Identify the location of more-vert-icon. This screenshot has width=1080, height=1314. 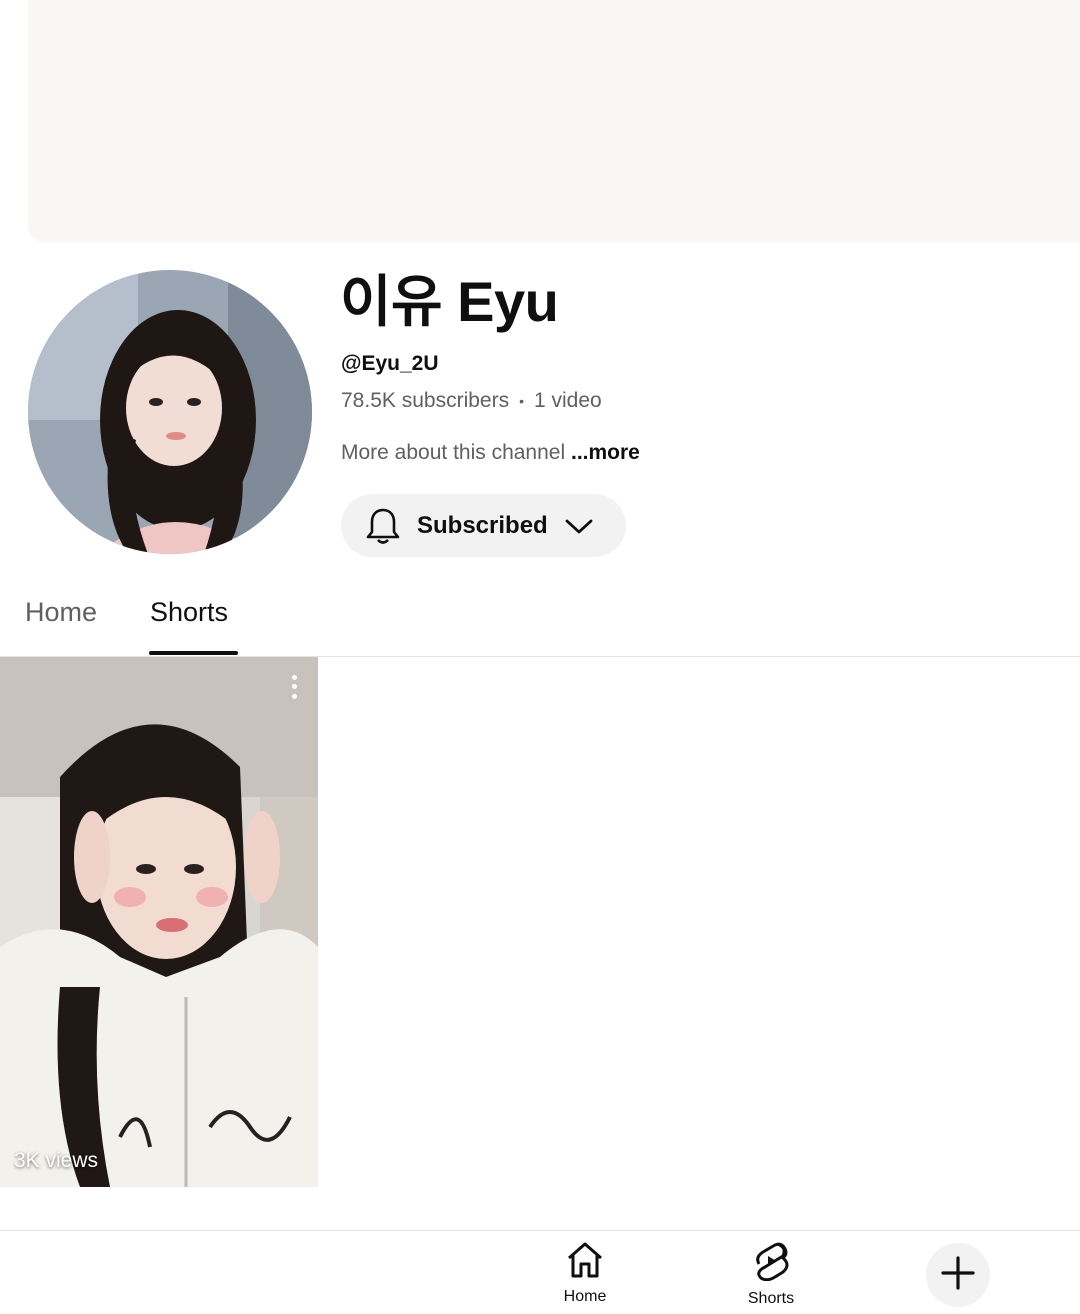
(294, 687).